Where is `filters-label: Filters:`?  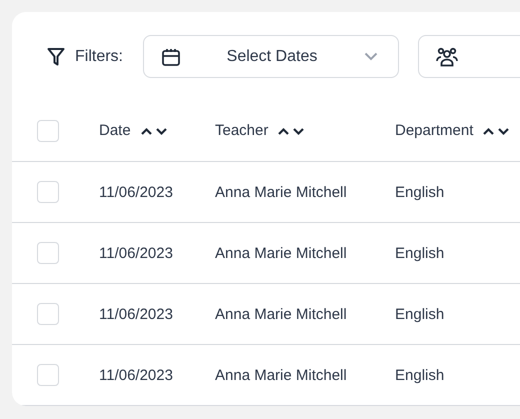
filters-label: Filters: is located at coordinates (99, 57).